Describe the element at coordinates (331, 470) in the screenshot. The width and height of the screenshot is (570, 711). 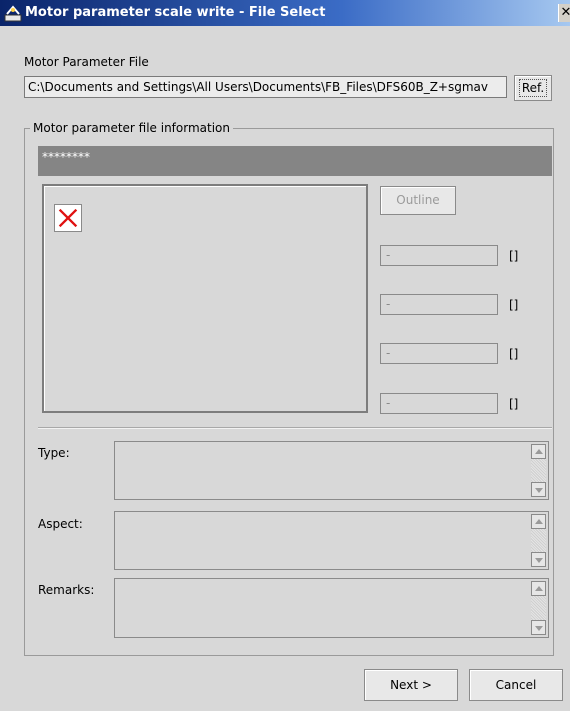
I see `type-textarea` at that location.